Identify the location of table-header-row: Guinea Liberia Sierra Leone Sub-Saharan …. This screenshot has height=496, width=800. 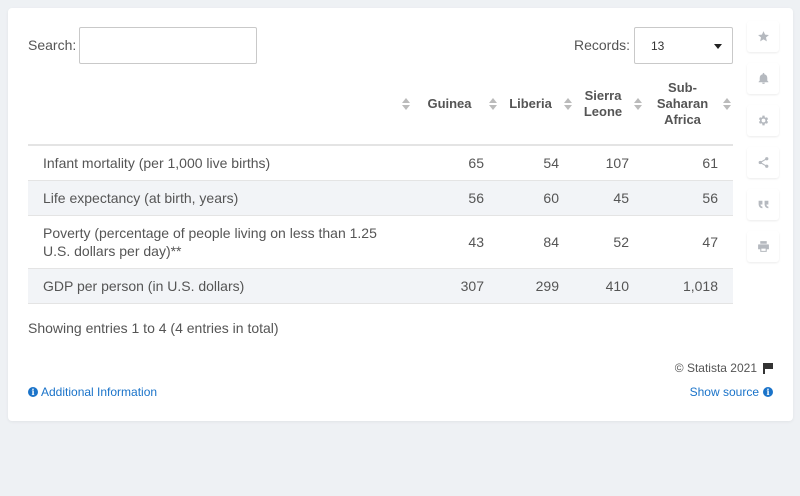
(380, 105).